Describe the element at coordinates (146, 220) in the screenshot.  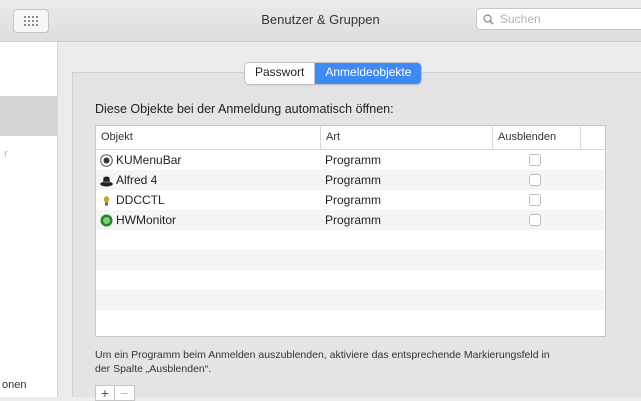
I see `item-name: HWMonitor` at that location.